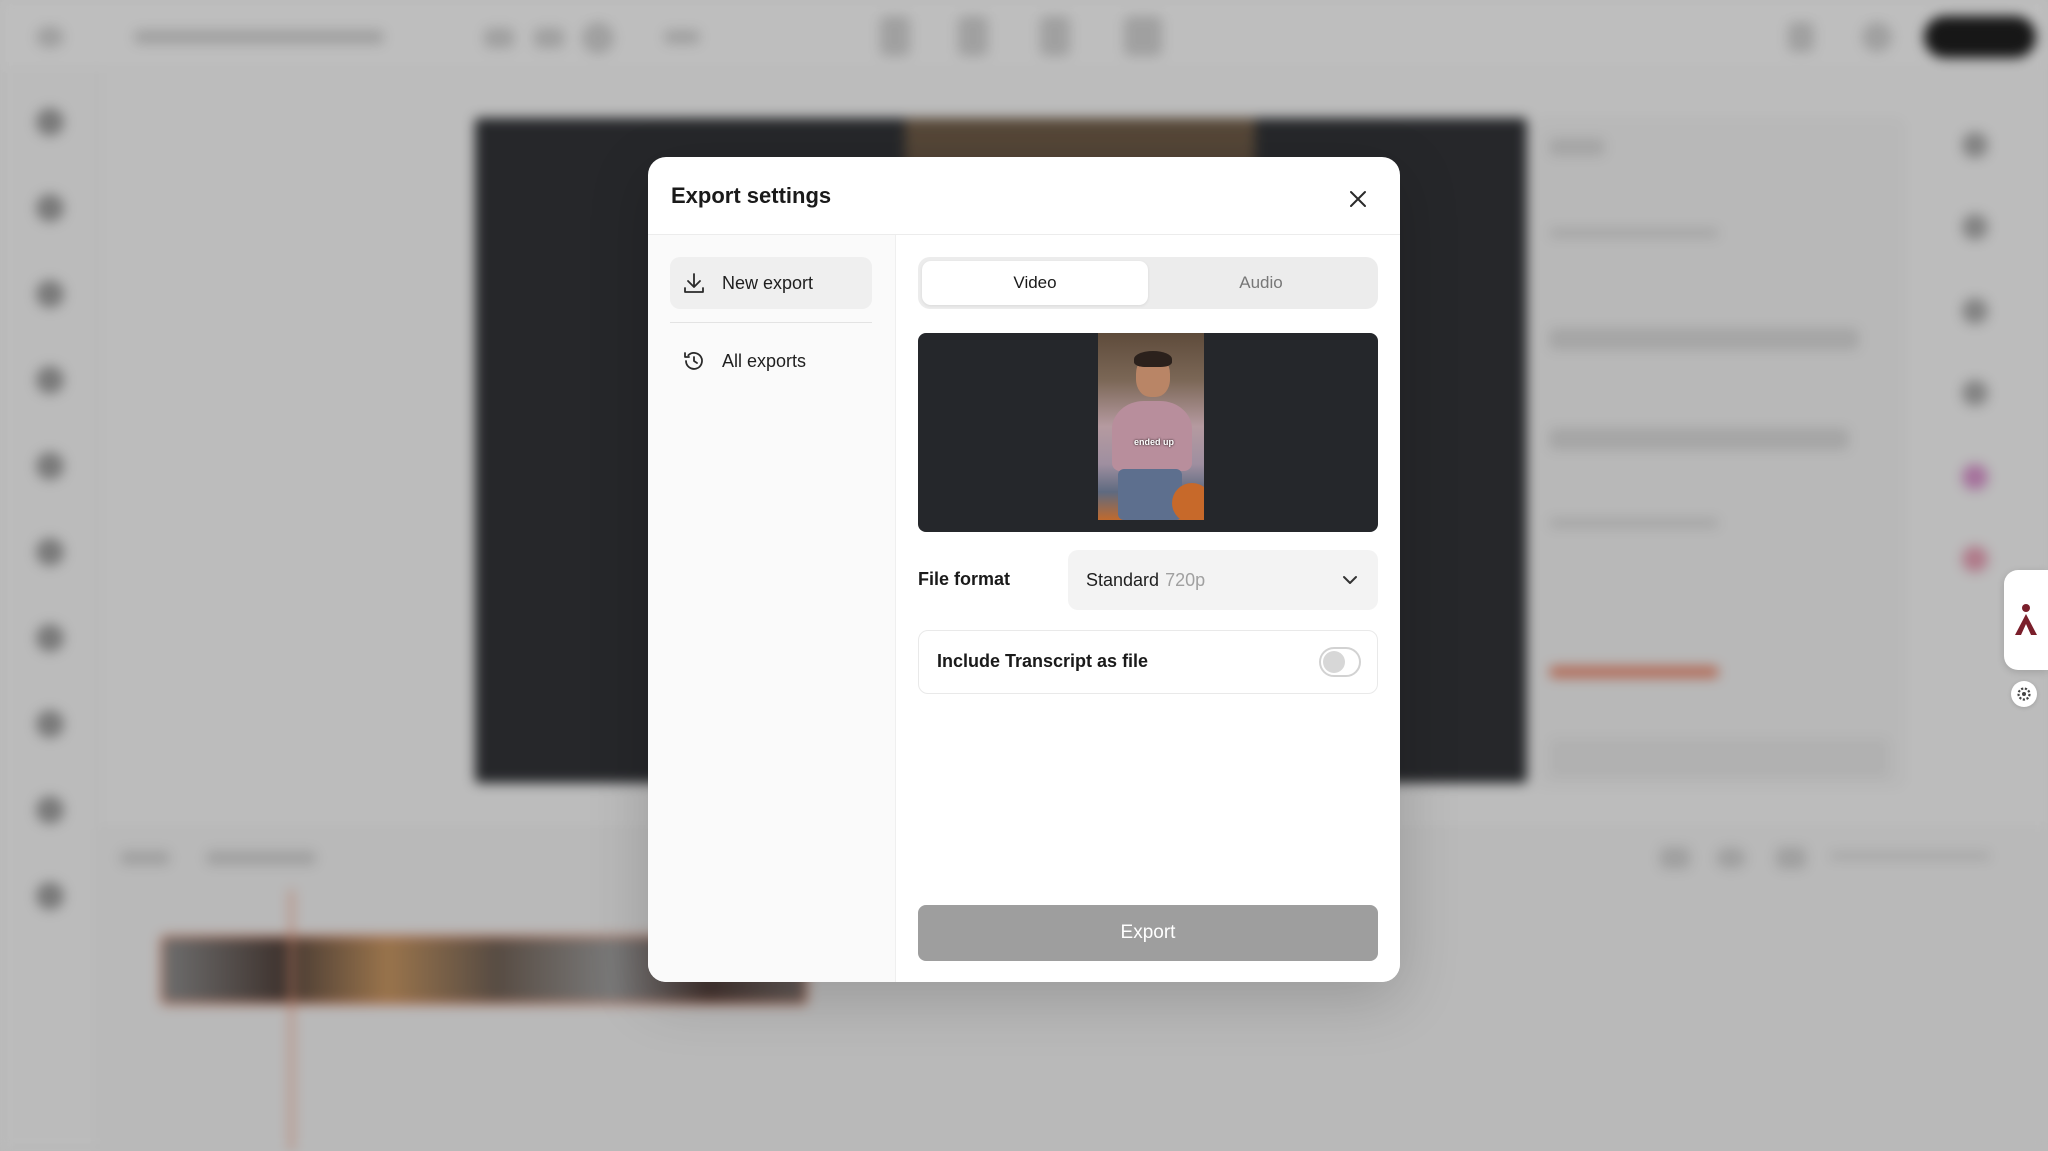 Image resolution: width=2048 pixels, height=1151 pixels. Describe the element at coordinates (1123, 579) in the screenshot. I see `file-format-value: Standard` at that location.